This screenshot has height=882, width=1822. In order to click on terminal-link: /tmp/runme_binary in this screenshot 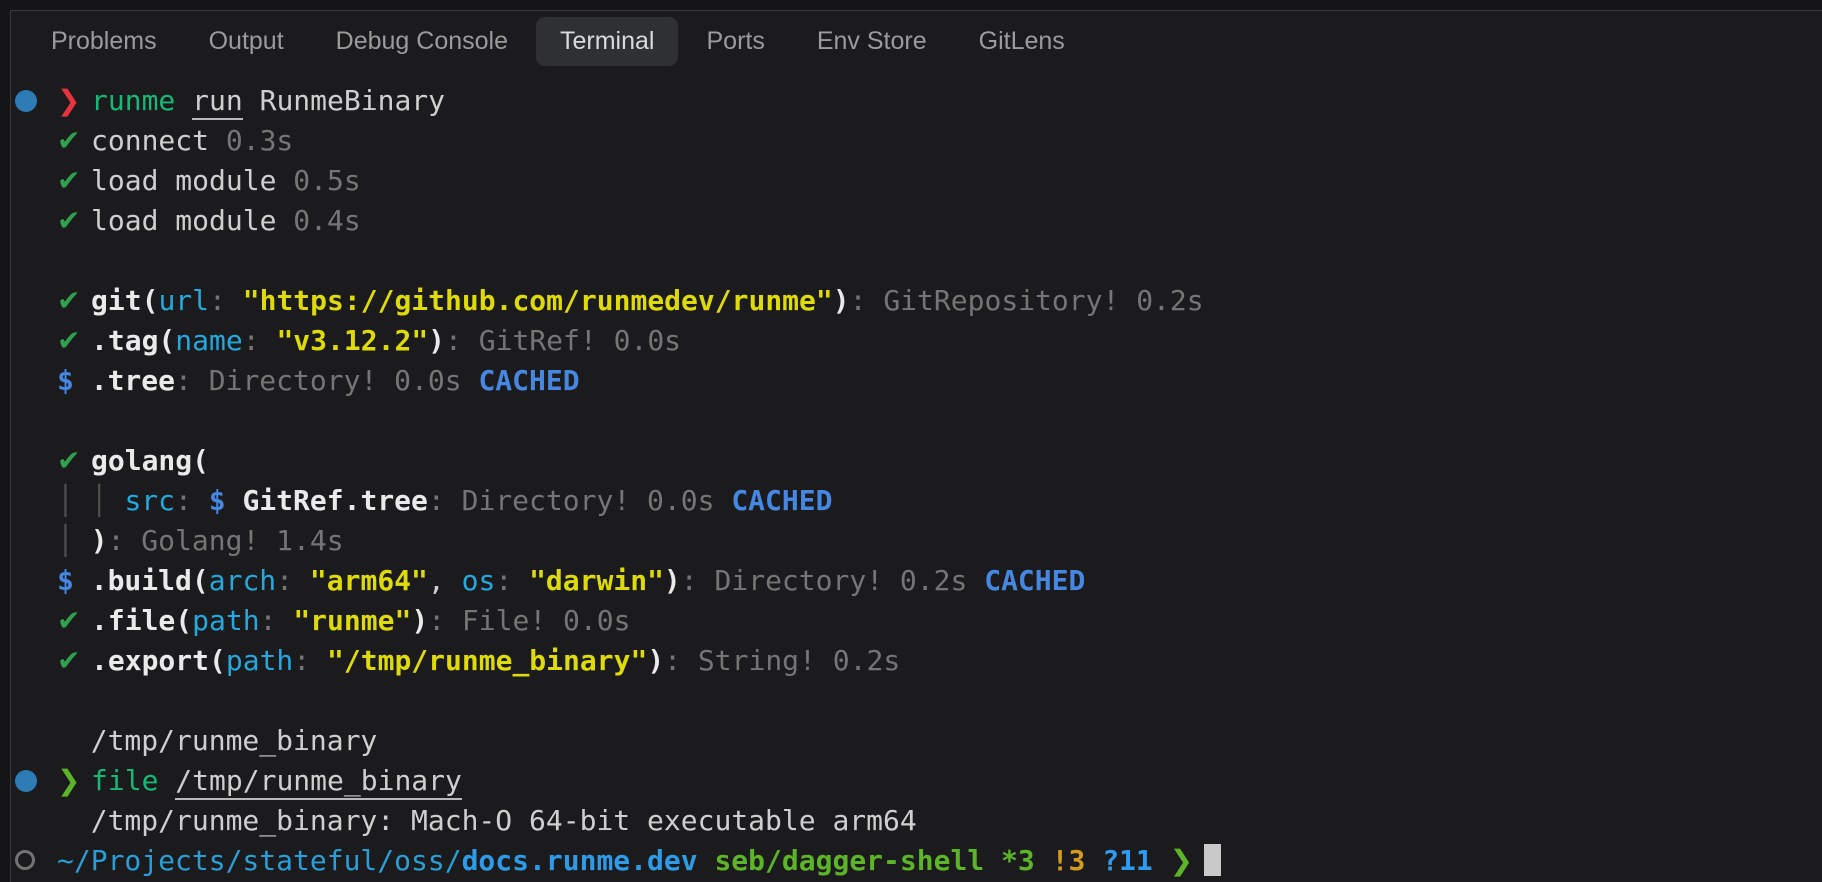, I will do `click(318, 782)`.